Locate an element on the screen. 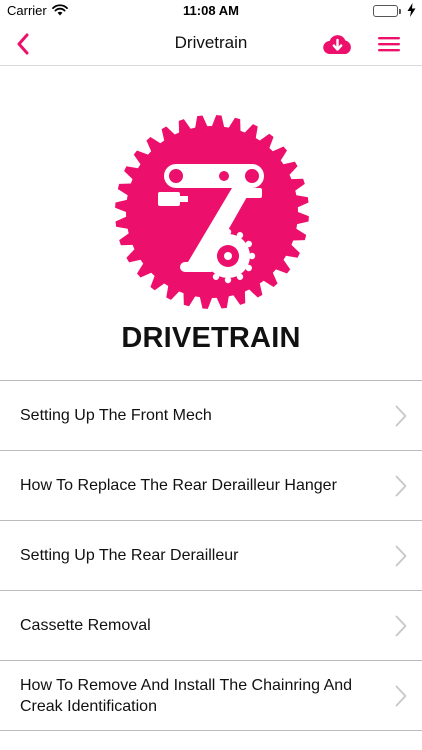 The width and height of the screenshot is (422, 750). charging-bolt-icon is located at coordinates (411, 12).